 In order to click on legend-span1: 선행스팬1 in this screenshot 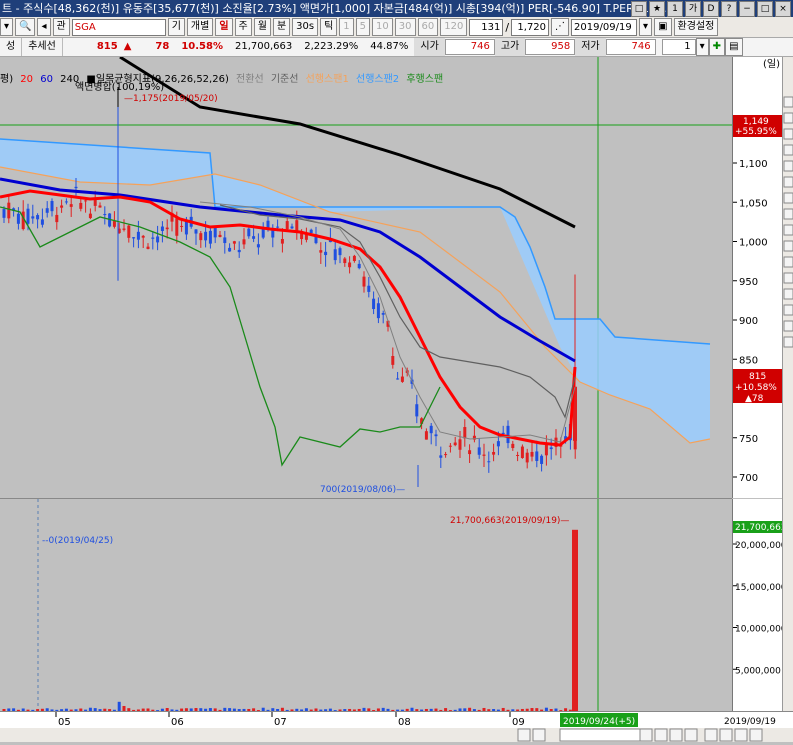, I will do `click(327, 79)`.